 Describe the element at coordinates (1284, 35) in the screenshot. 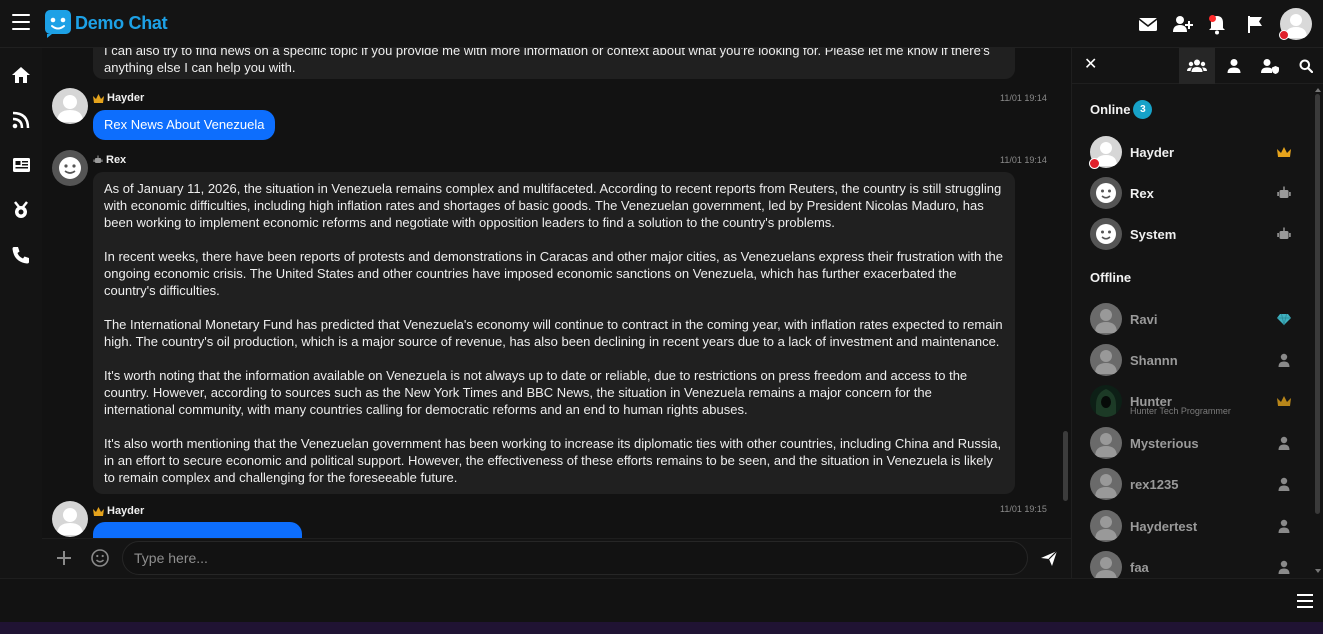

I see `status-badge` at that location.